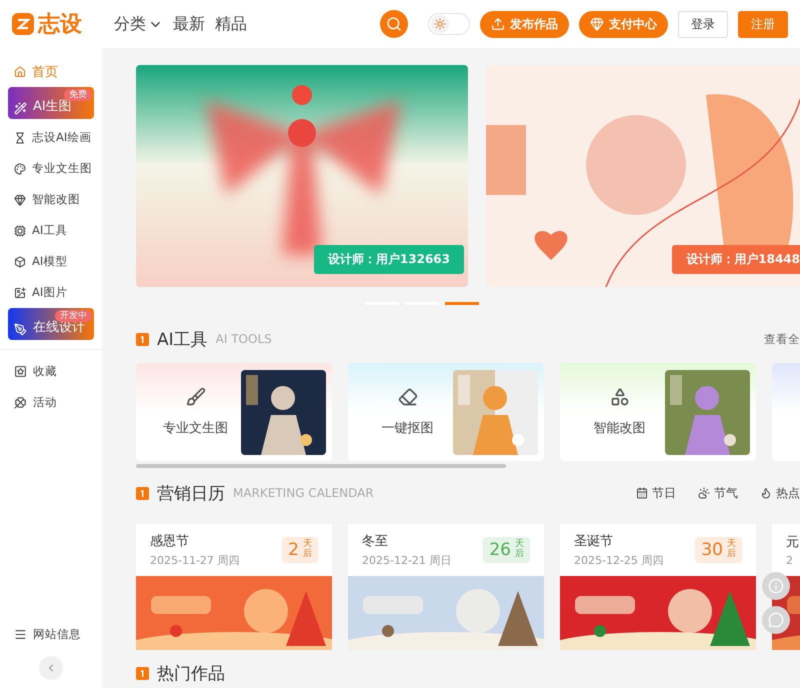  I want to click on search-icon, so click(394, 24).